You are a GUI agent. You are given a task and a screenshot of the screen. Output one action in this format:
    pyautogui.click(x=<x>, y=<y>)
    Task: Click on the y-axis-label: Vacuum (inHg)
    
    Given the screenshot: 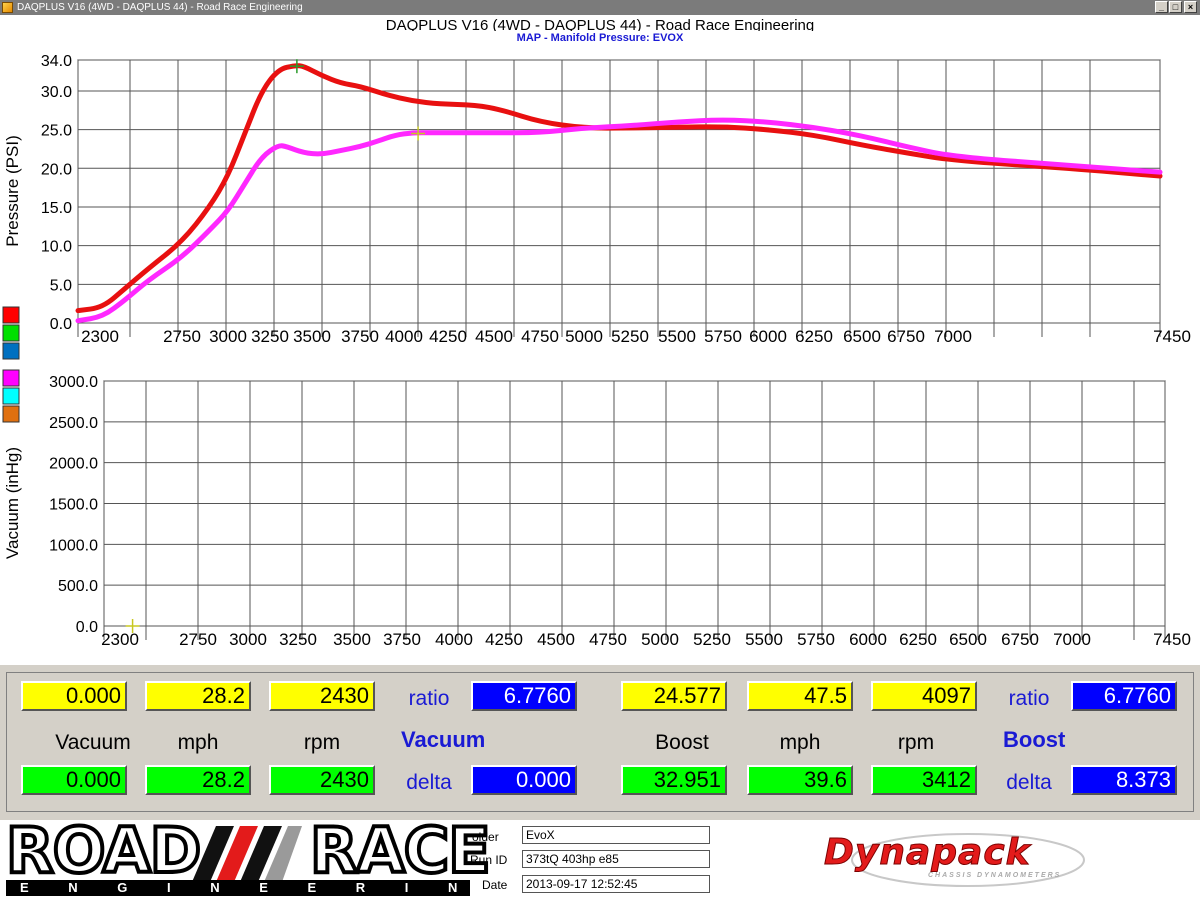 What is the action you would take?
    pyautogui.click(x=12, y=503)
    